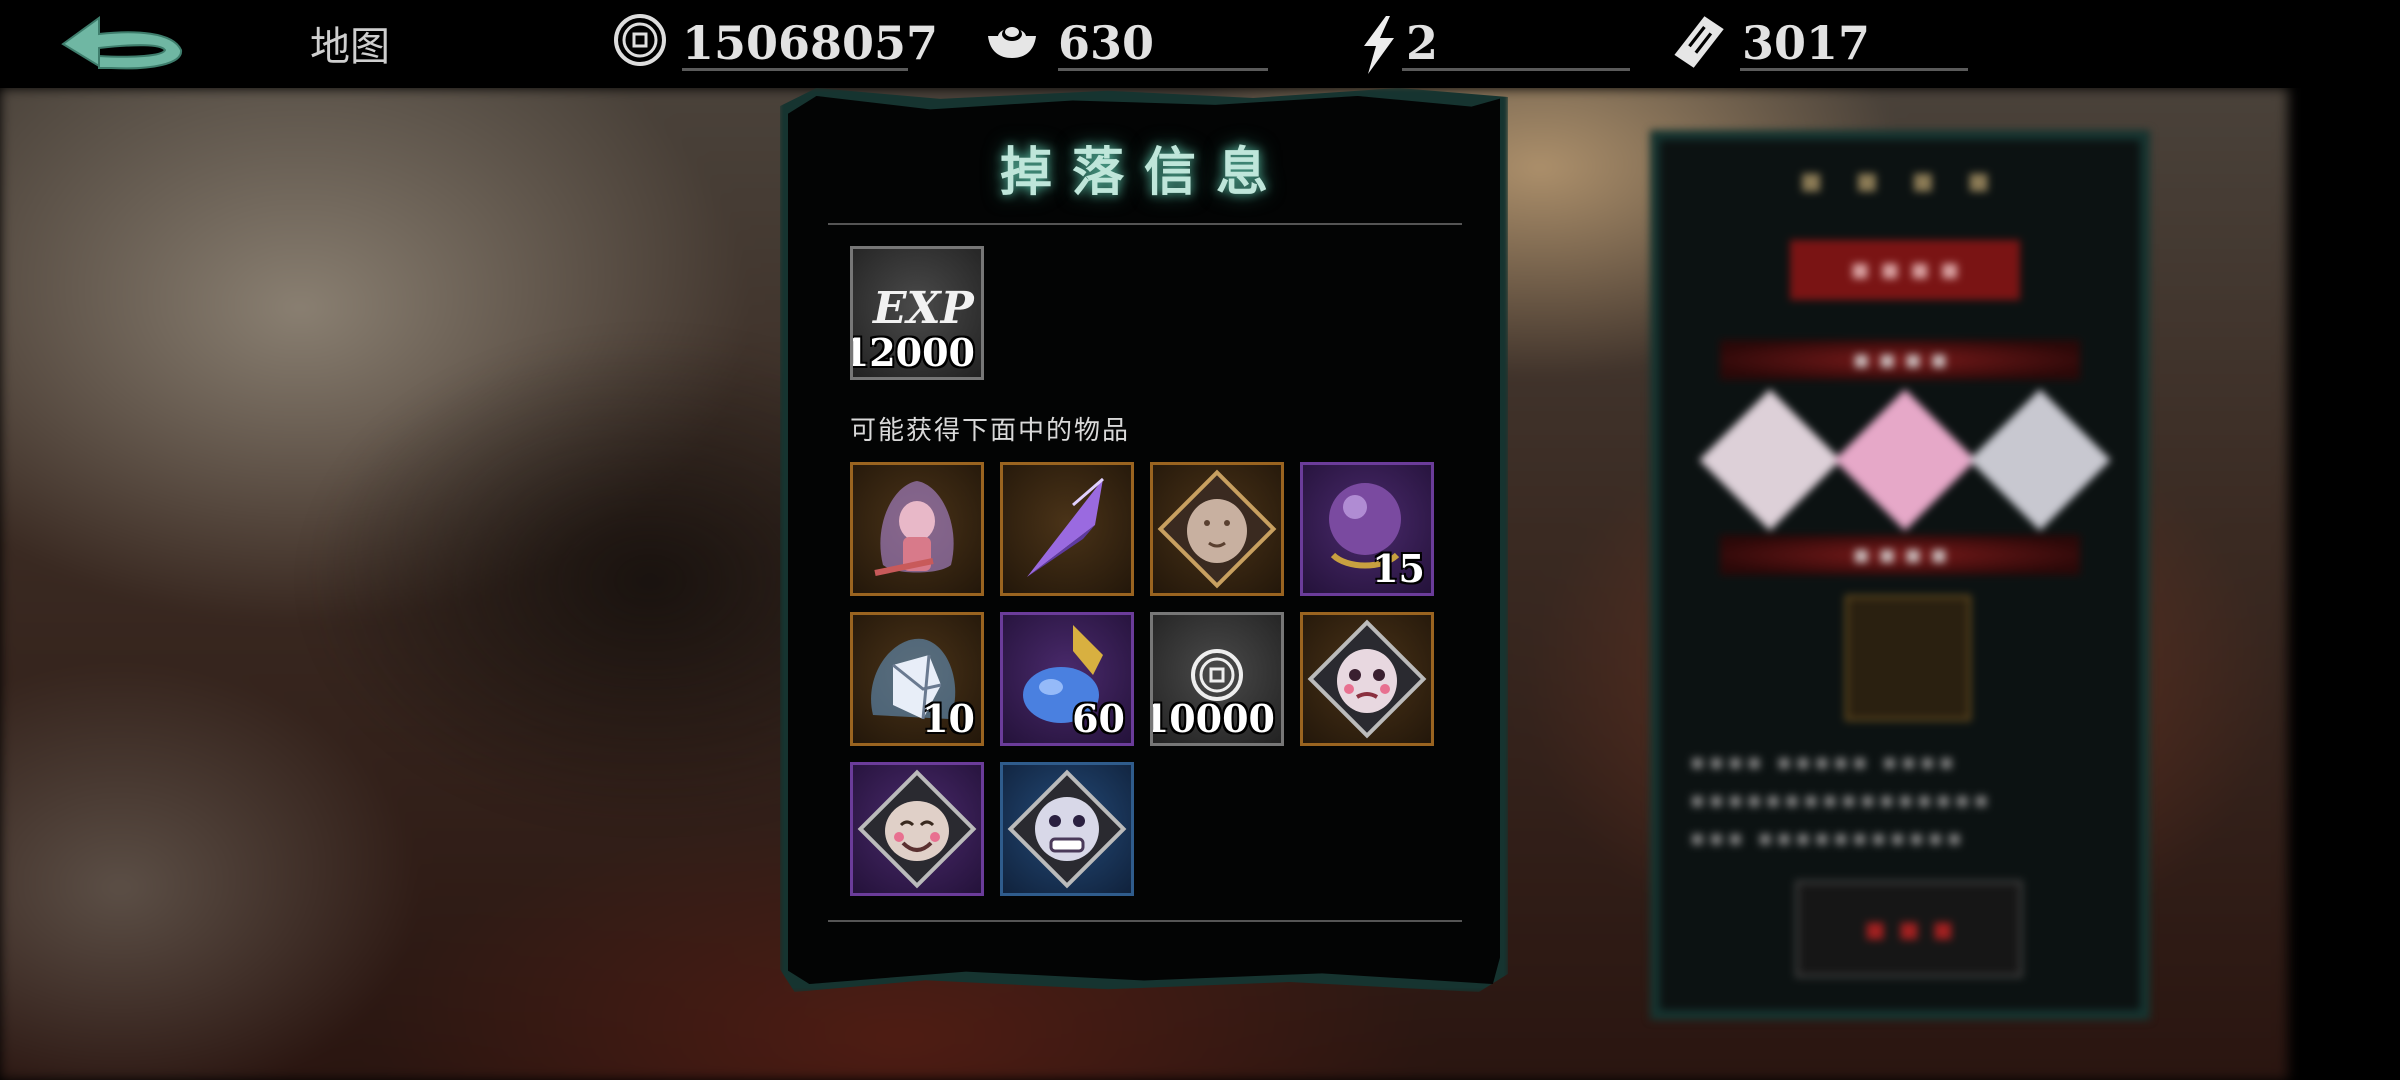 This screenshot has width=2400, height=1080. What do you see at coordinates (917, 679) in the screenshot?
I see `drop-item-slot: 10` at bounding box center [917, 679].